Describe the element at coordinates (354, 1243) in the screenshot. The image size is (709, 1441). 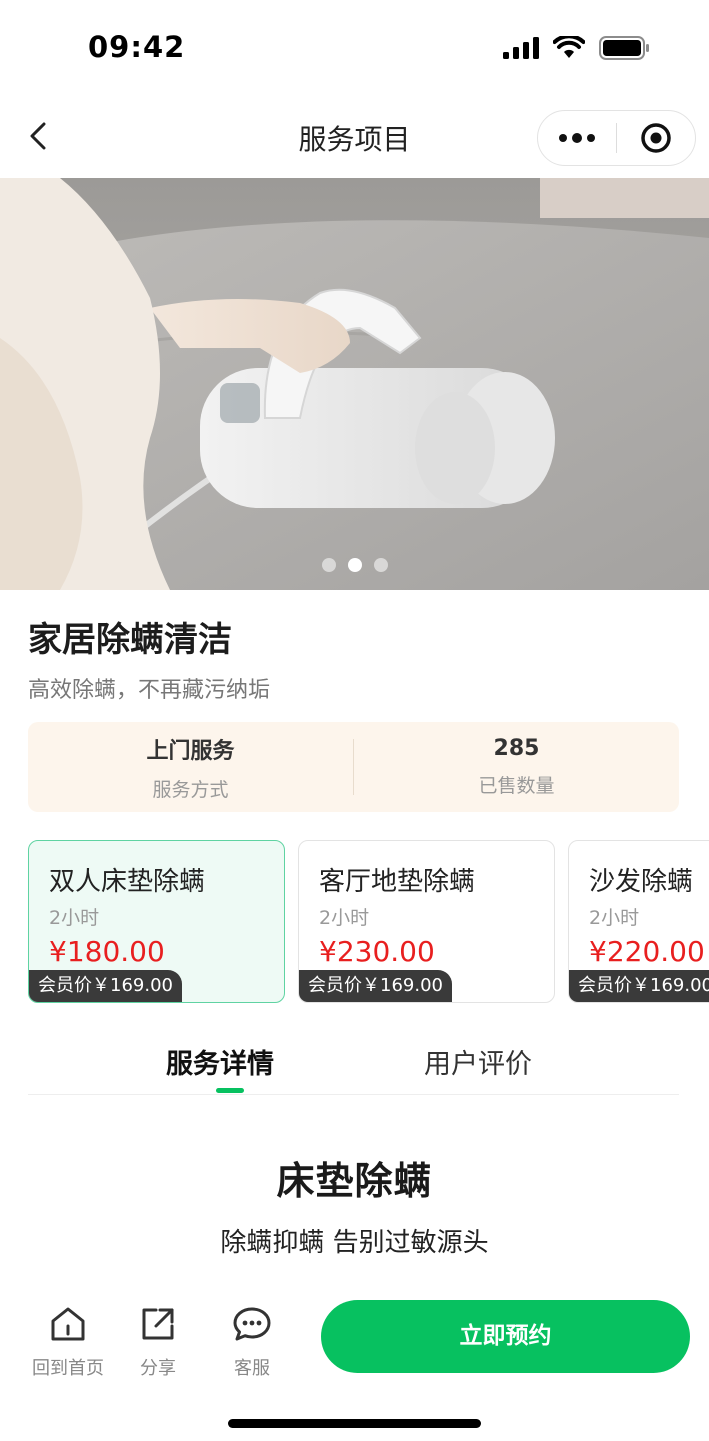
I see `detail-subheading: 除螨抑螨 告别过敏源头` at that location.